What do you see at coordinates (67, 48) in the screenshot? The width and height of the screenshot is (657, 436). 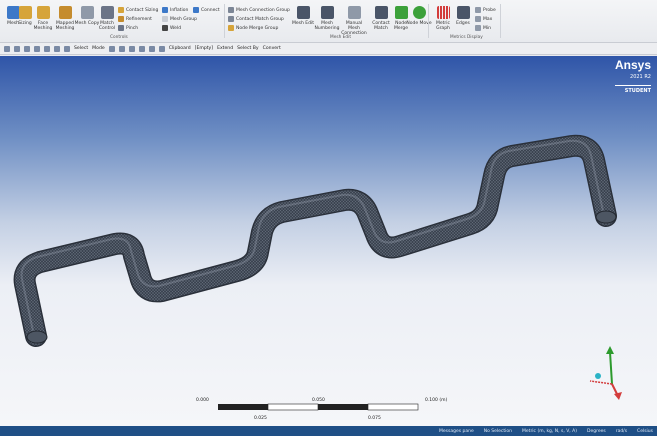 I see `zoom-box-icon` at bounding box center [67, 48].